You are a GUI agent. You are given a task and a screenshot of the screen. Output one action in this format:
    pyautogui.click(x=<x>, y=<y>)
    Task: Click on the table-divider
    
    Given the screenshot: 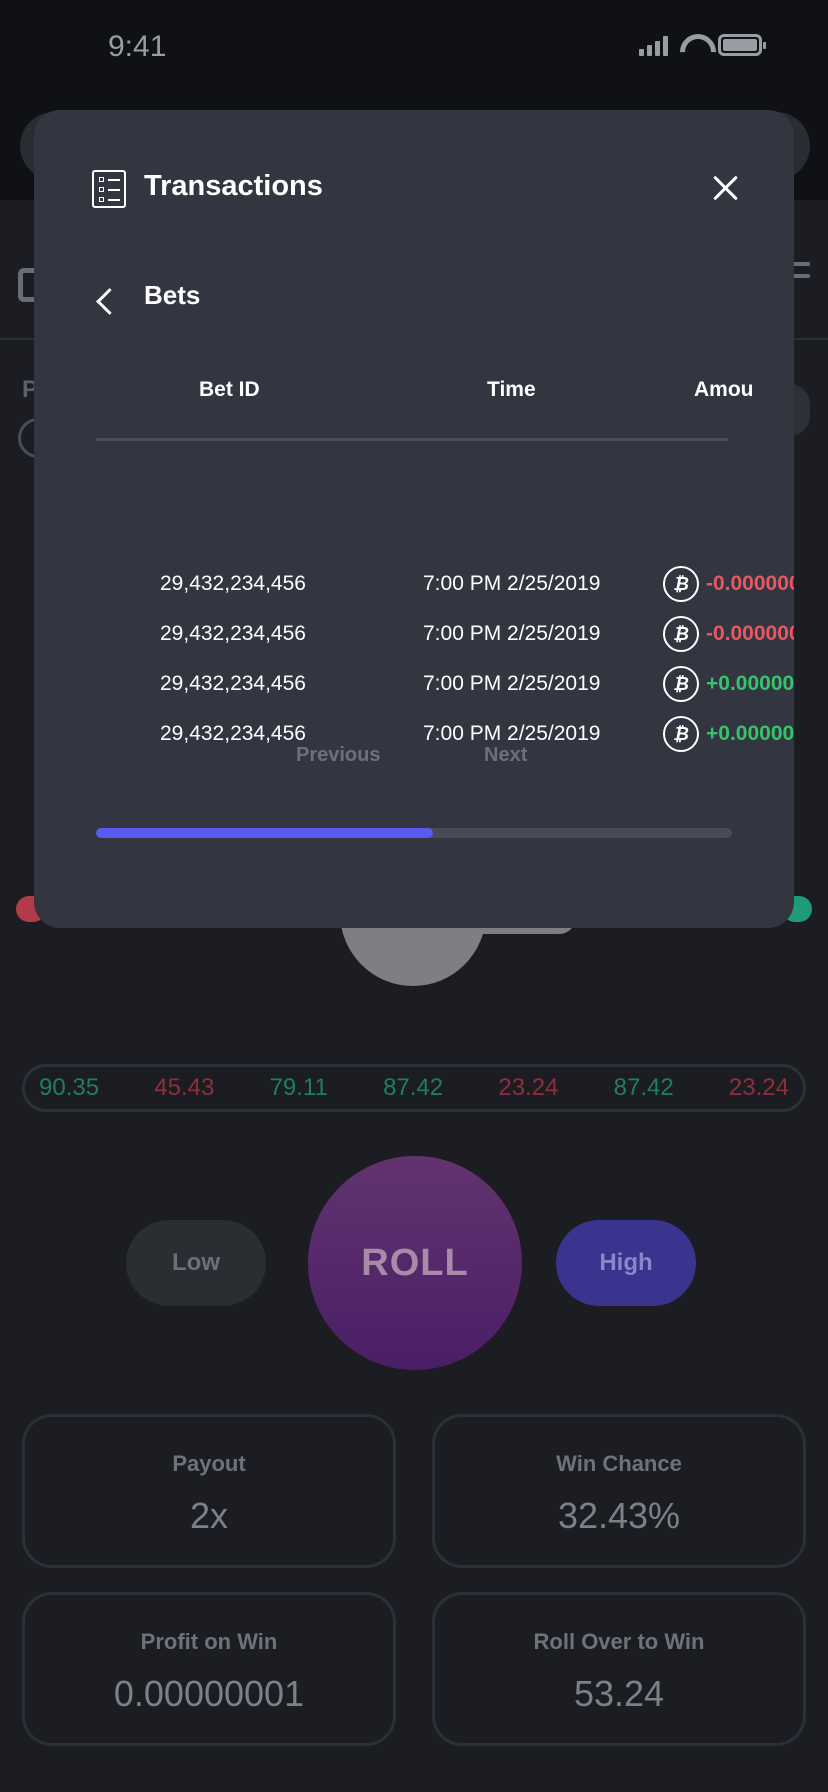 What is the action you would take?
    pyautogui.click(x=412, y=439)
    